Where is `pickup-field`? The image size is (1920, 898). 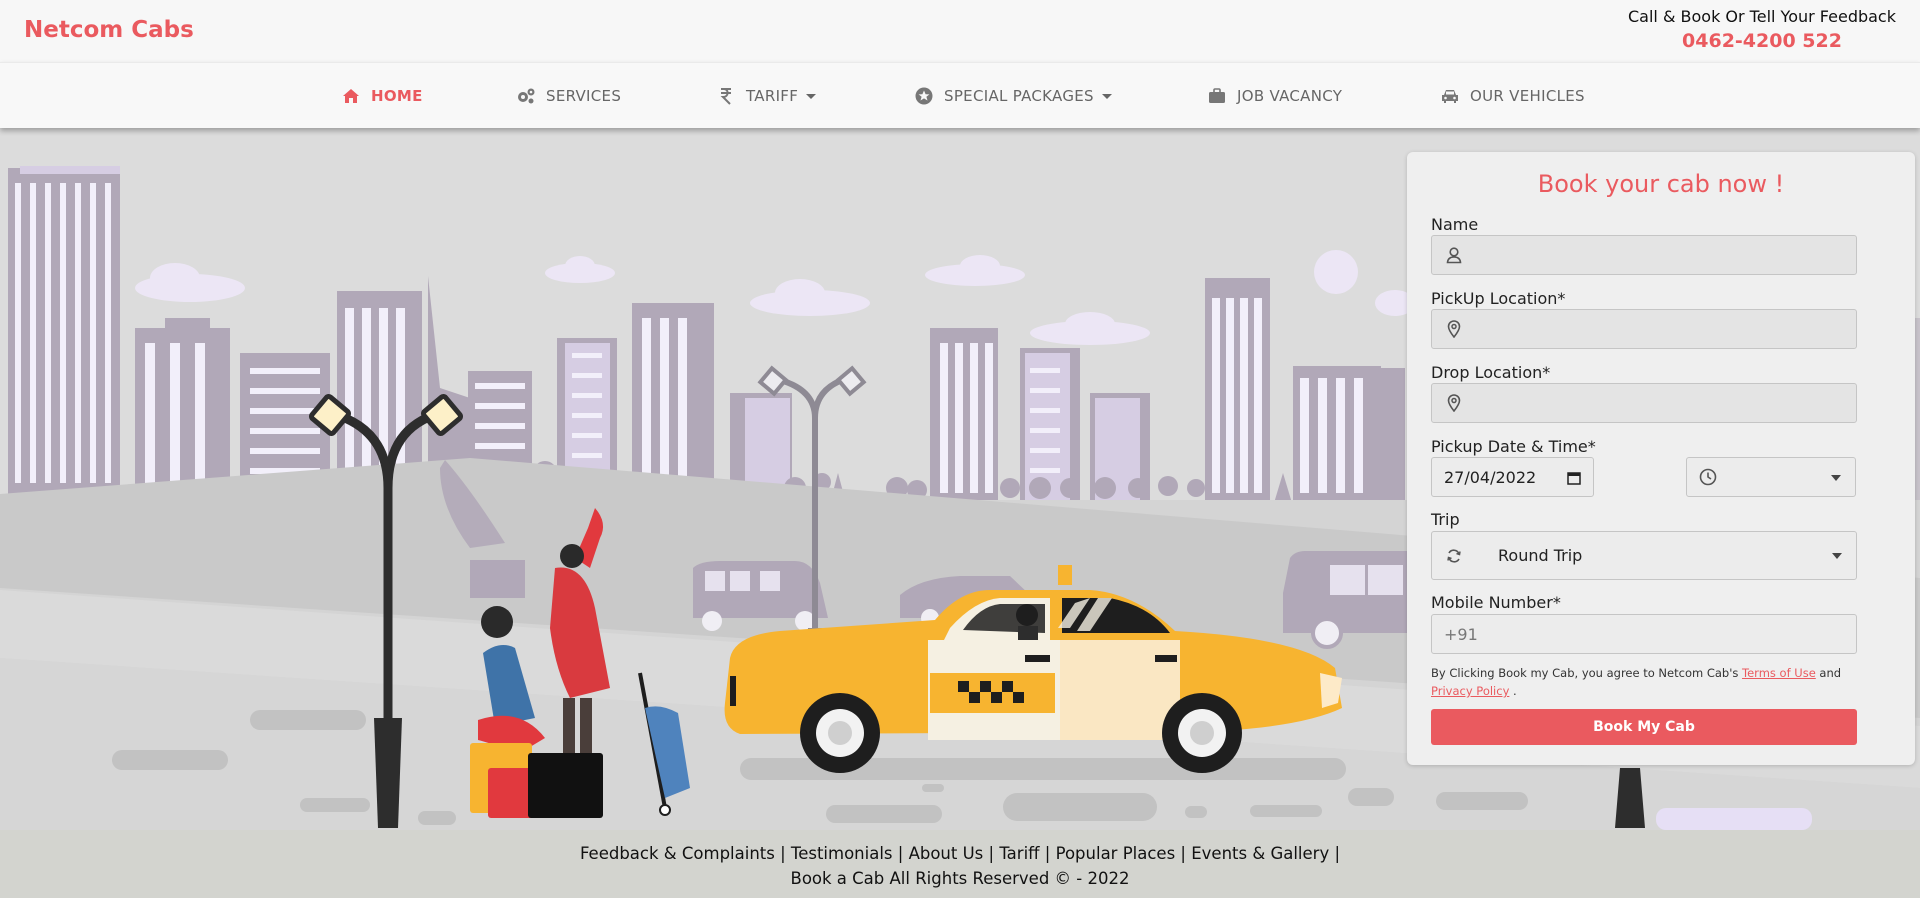
pickup-field is located at coordinates (1644, 329).